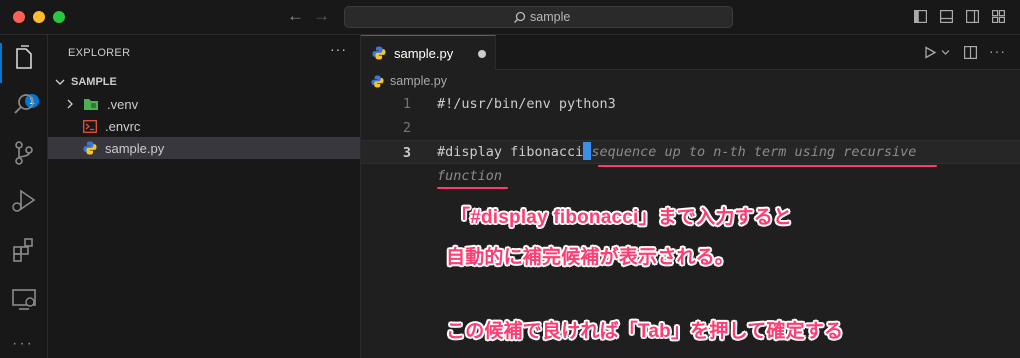 The height and width of the screenshot is (358, 1020). Describe the element at coordinates (622, 217) in the screenshot. I see `annotation-line-1: 「#display fibonacci」まで入力すると` at that location.